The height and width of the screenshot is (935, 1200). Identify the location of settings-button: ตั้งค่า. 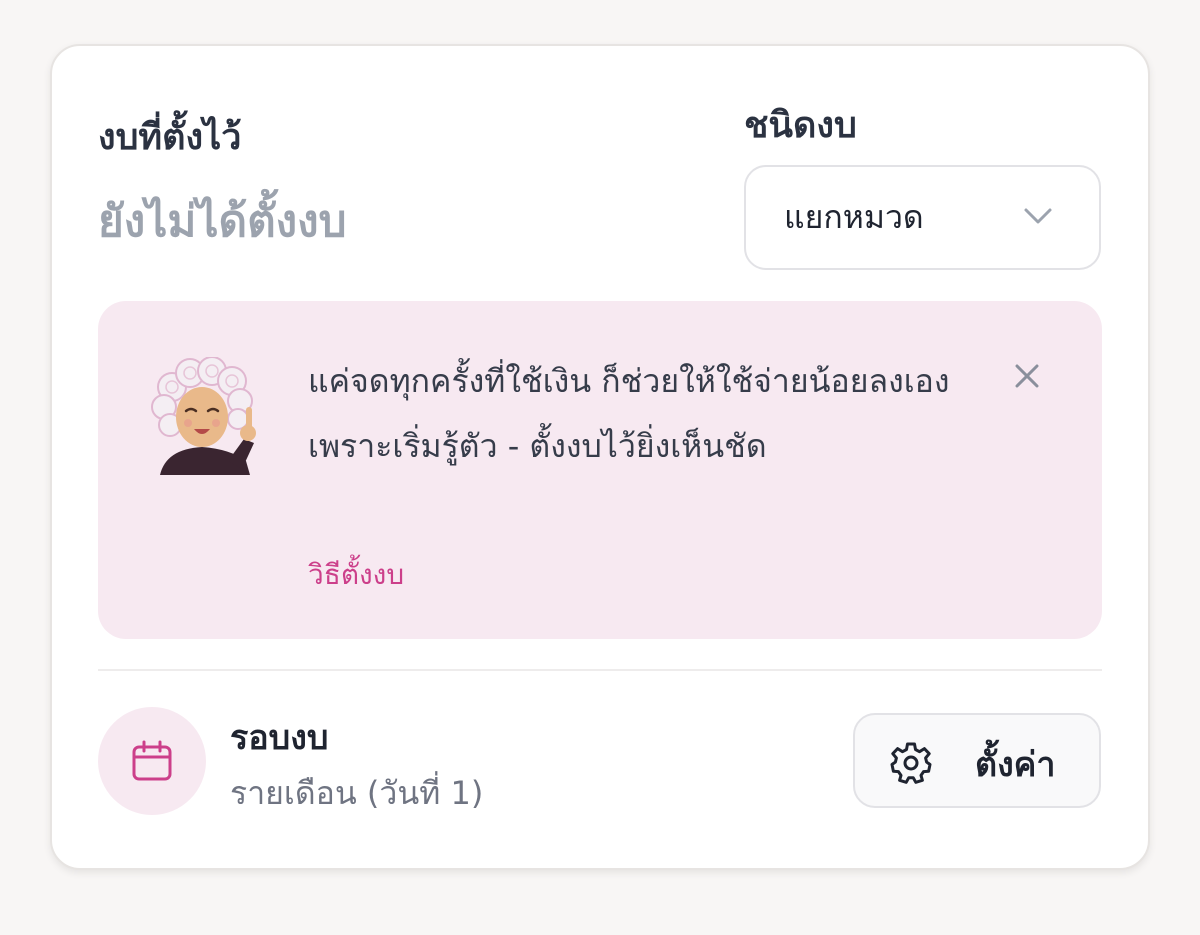
(977, 760).